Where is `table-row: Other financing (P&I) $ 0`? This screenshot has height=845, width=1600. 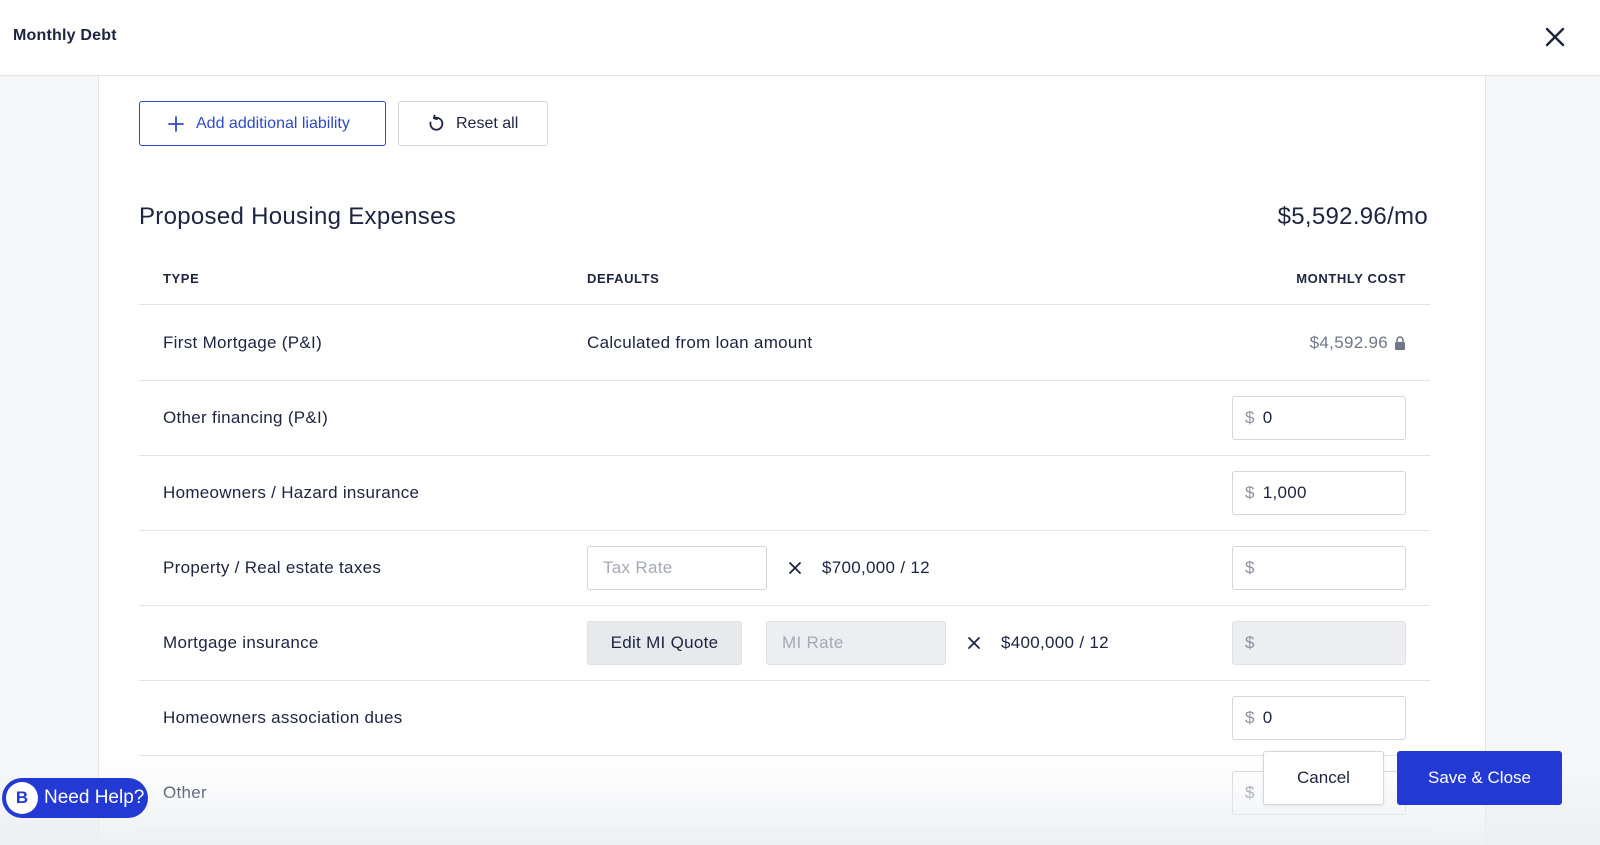
table-row: Other financing (P&I) $ 0 is located at coordinates (784, 418).